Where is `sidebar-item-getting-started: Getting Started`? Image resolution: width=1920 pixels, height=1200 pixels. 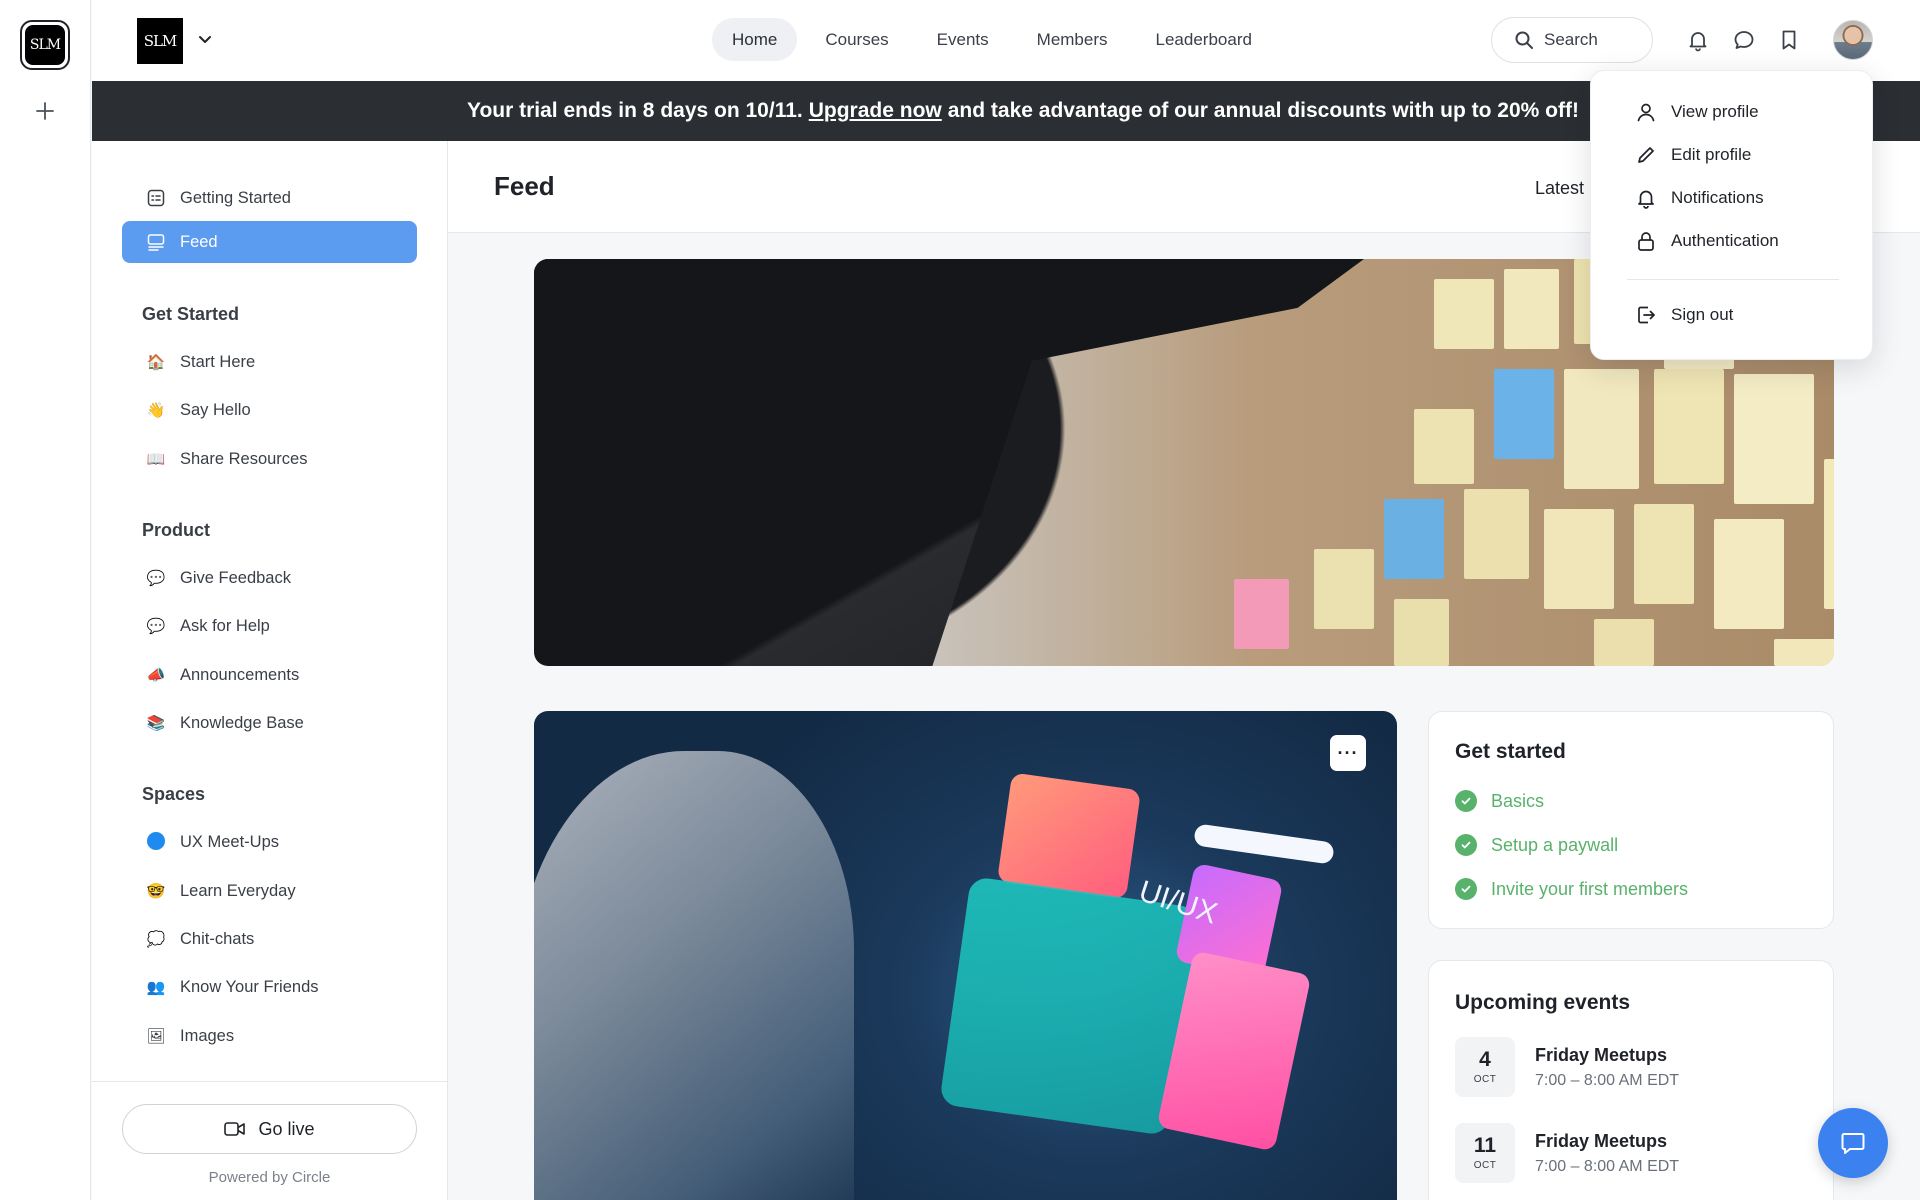
sidebar-item-getting-started: Getting Started is located at coordinates (269, 198).